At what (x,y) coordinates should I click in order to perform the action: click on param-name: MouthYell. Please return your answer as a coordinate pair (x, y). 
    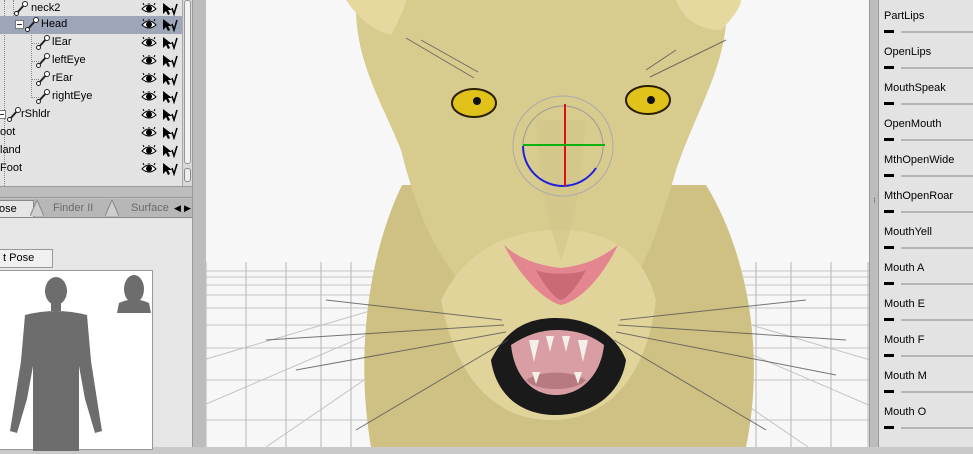
    Looking at the image, I should click on (908, 232).